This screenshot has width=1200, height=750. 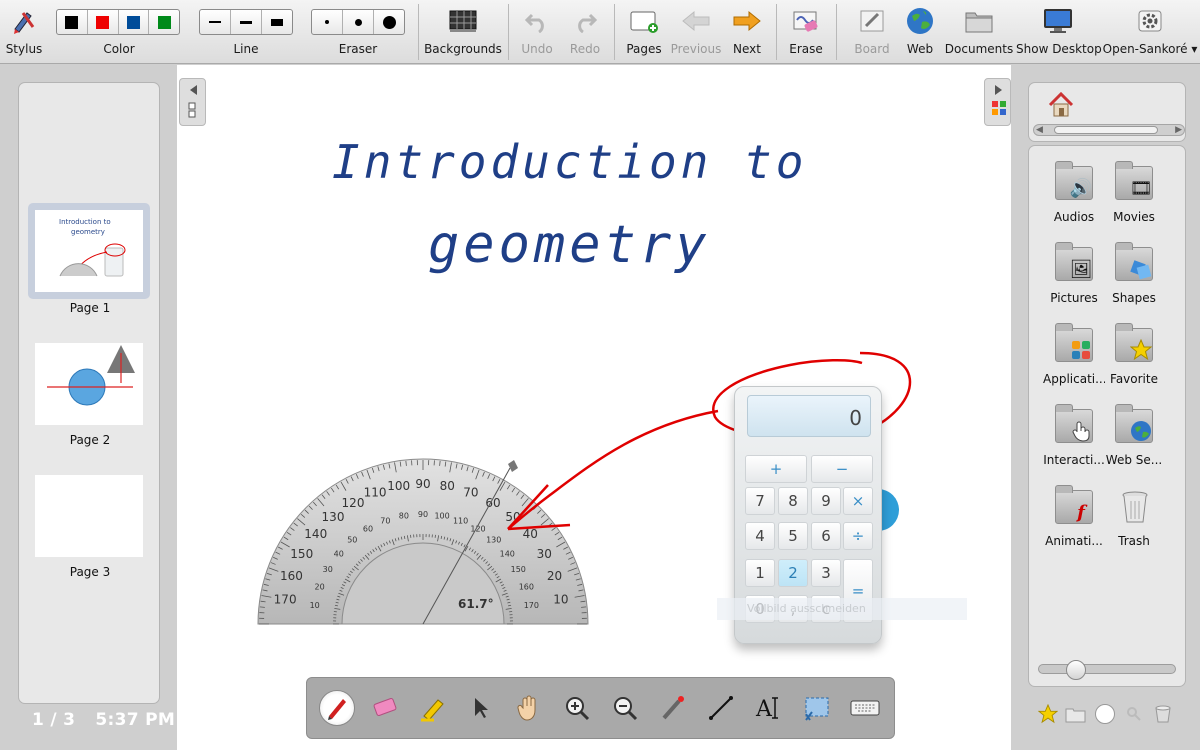 What do you see at coordinates (422, 484) in the screenshot?
I see `protractor-outer-label: 90` at bounding box center [422, 484].